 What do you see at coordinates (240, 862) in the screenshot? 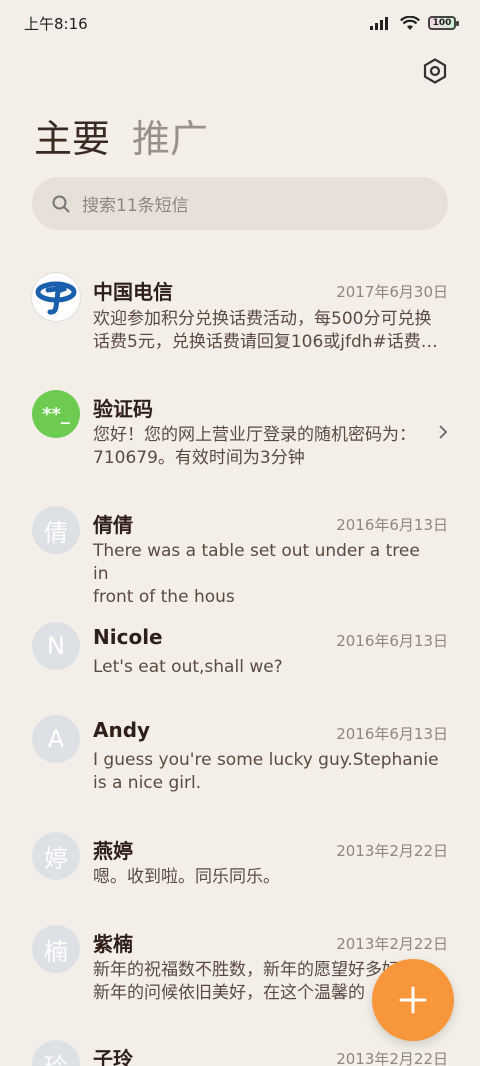
I see `list-item: 婷 燕婷 2013年2月22日 嗯。收到啦。同乐同乐。` at bounding box center [240, 862].